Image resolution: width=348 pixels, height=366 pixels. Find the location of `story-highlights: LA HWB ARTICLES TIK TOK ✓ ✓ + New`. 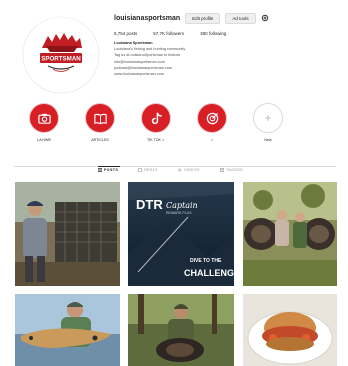

story-highlights: LA HWB ARTICLES TIK TOK ✓ ✓ + New is located at coordinates (156, 122).